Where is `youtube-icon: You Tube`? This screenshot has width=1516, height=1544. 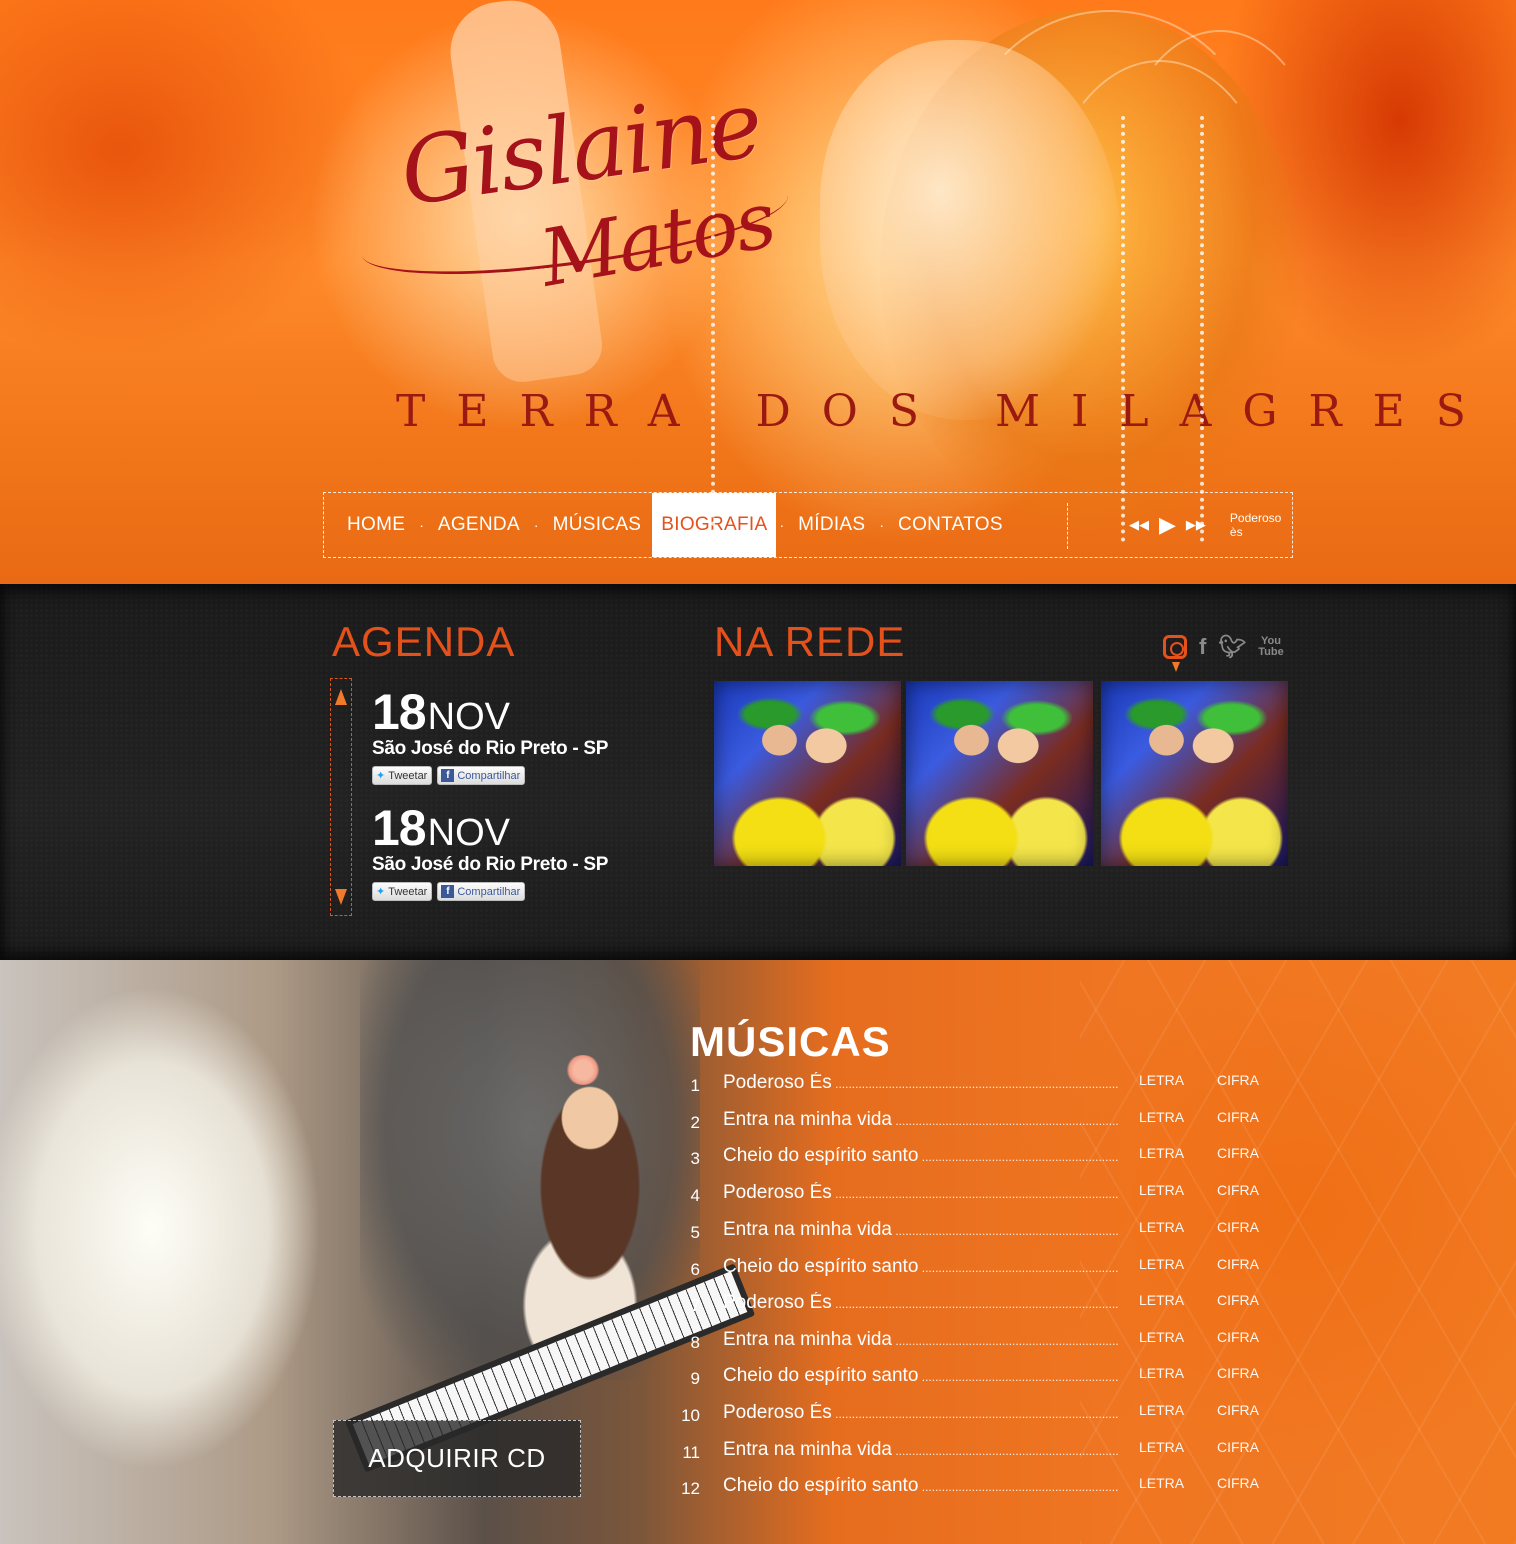
youtube-icon: You Tube is located at coordinates (1270, 647).